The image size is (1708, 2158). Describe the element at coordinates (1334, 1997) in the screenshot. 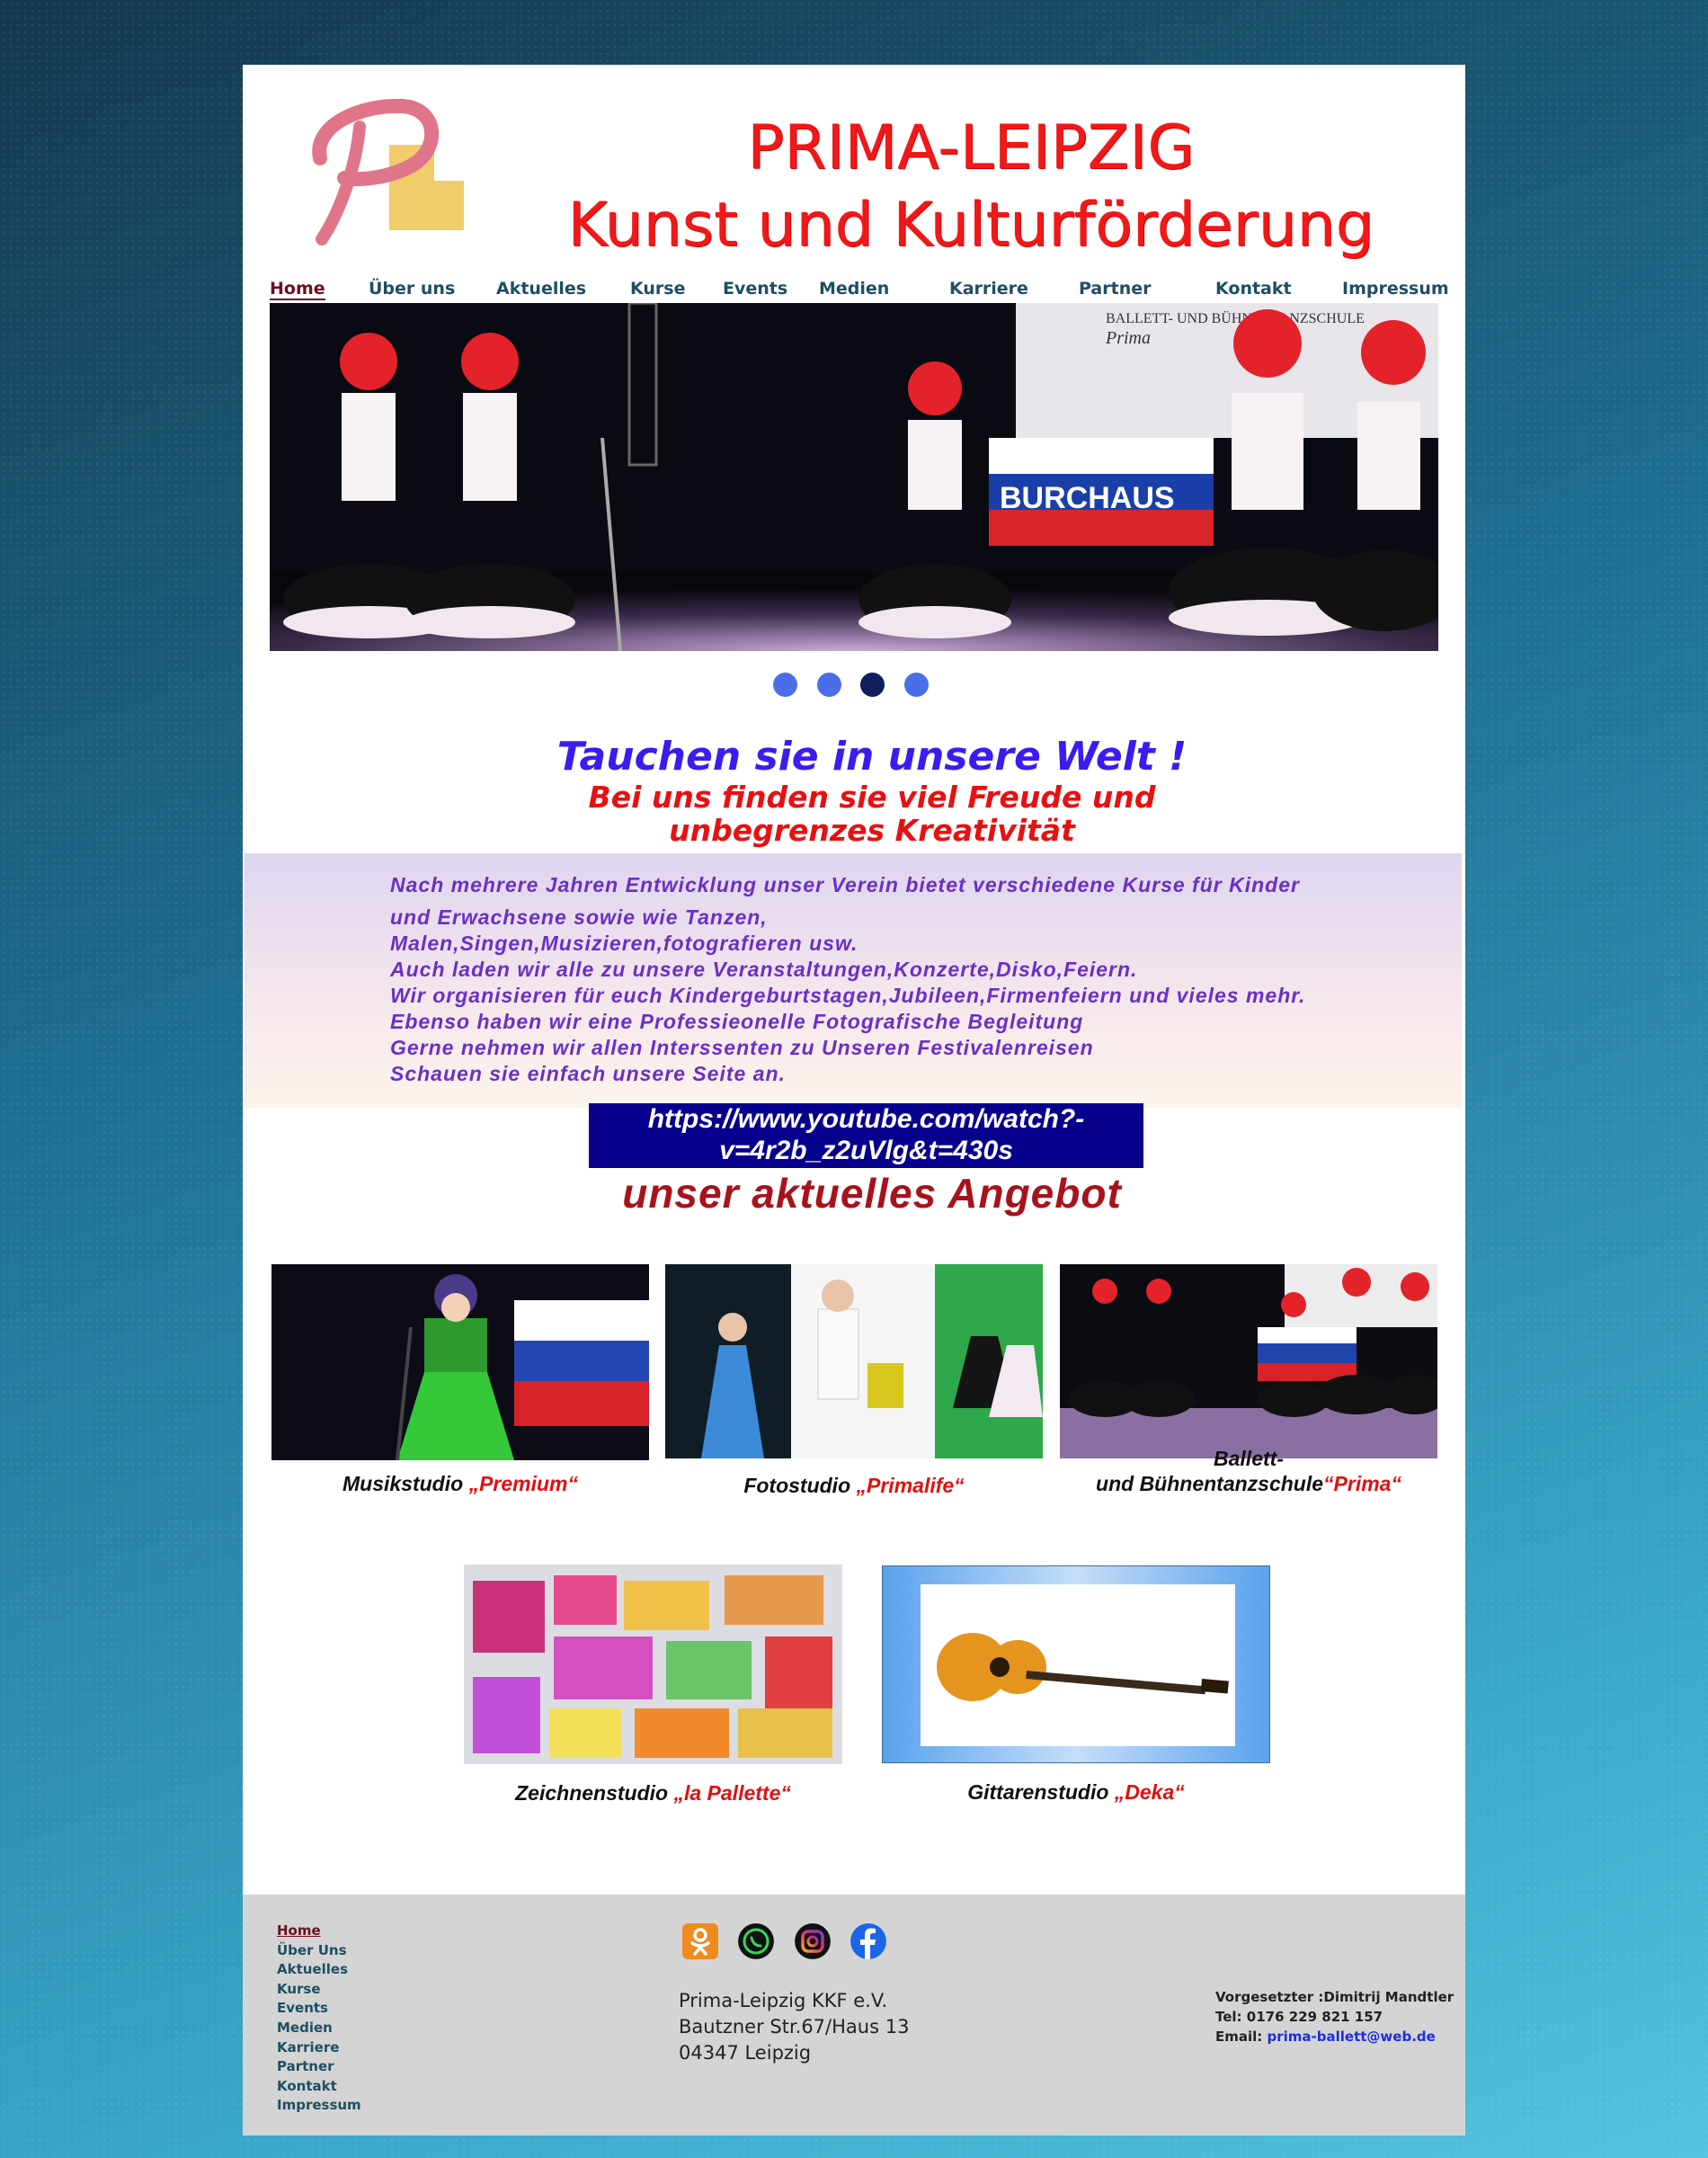

I see `contact-boss: Vorgesetzter :Dimitrij Mandtler` at that location.